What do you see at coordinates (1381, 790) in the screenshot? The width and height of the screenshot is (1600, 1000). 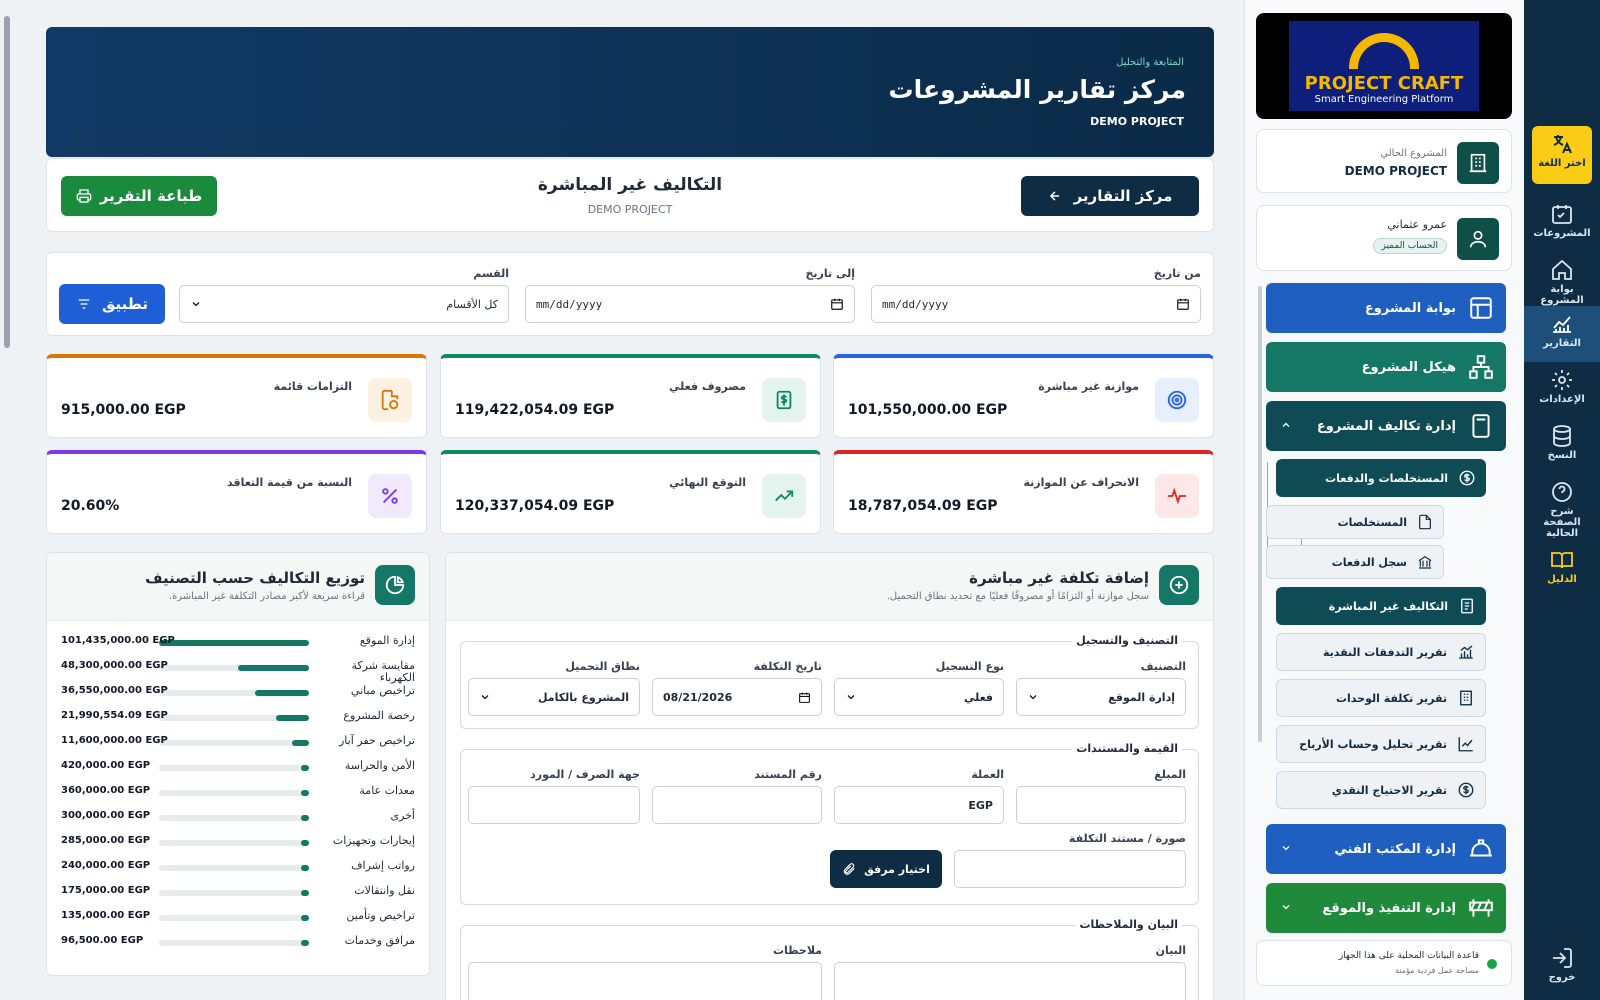 I see `sub-cash-need-report: تقرير الاحتياج النقدي` at bounding box center [1381, 790].